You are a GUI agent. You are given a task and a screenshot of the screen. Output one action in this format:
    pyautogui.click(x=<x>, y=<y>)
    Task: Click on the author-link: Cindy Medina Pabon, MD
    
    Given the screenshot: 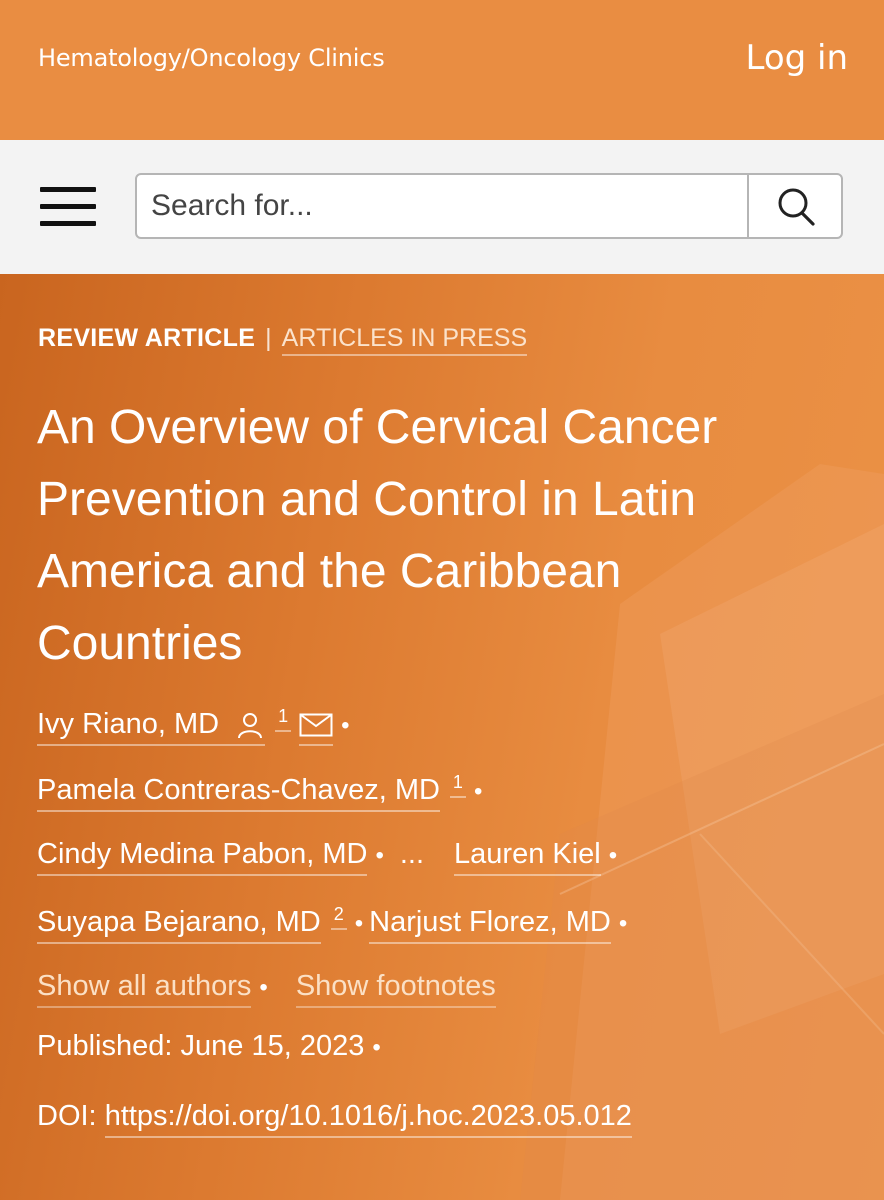 What is the action you would take?
    pyautogui.click(x=202, y=857)
    